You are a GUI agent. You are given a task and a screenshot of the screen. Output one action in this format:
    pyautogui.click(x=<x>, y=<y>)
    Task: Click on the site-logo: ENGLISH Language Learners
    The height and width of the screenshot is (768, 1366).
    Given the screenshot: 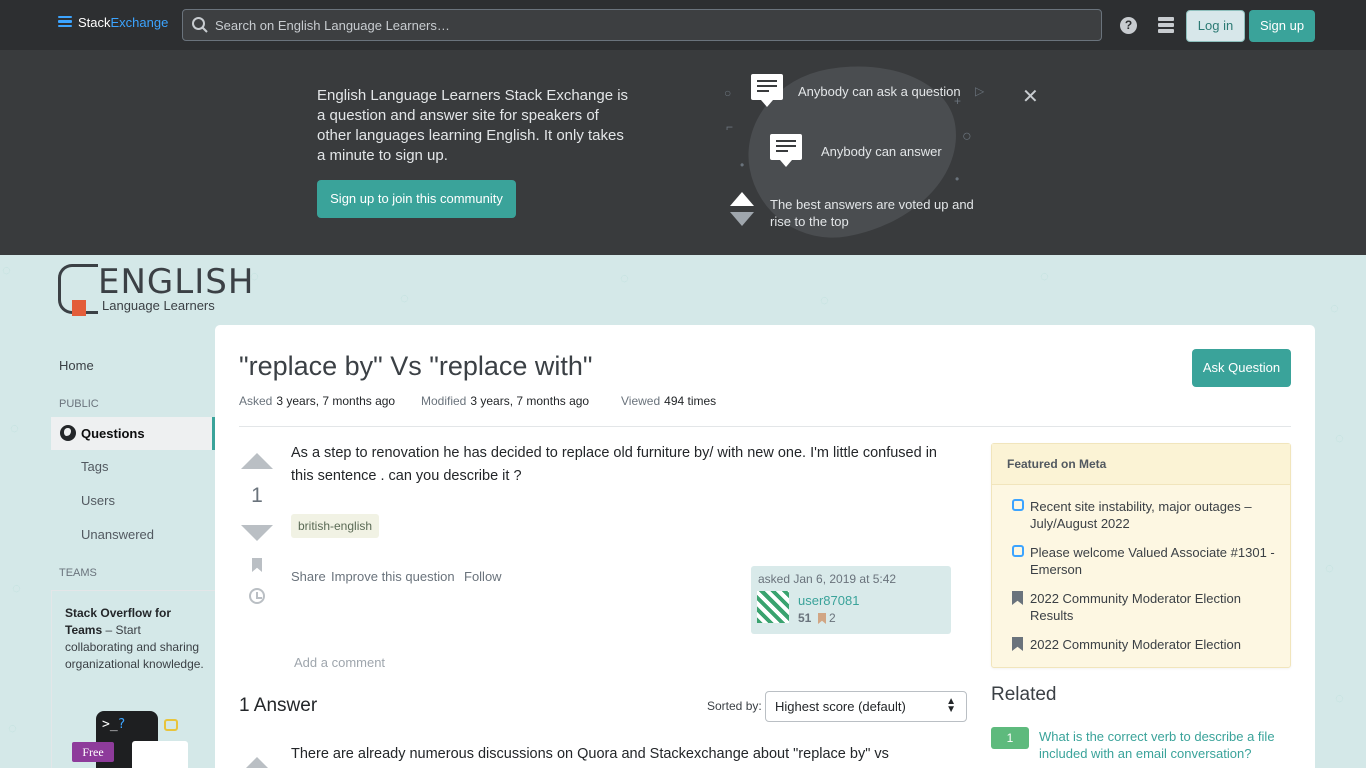 What is the action you would take?
    pyautogui.click(x=155, y=289)
    